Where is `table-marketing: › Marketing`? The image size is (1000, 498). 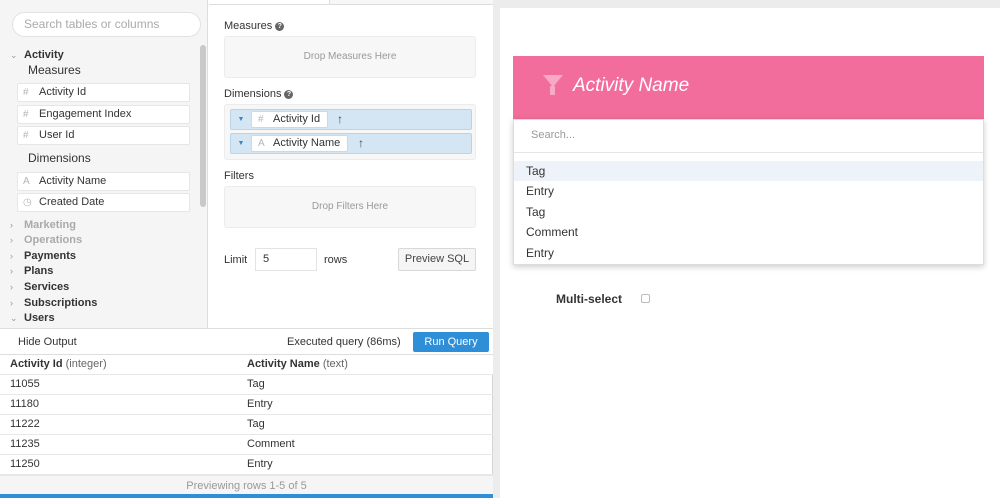 table-marketing: › Marketing is located at coordinates (43, 225).